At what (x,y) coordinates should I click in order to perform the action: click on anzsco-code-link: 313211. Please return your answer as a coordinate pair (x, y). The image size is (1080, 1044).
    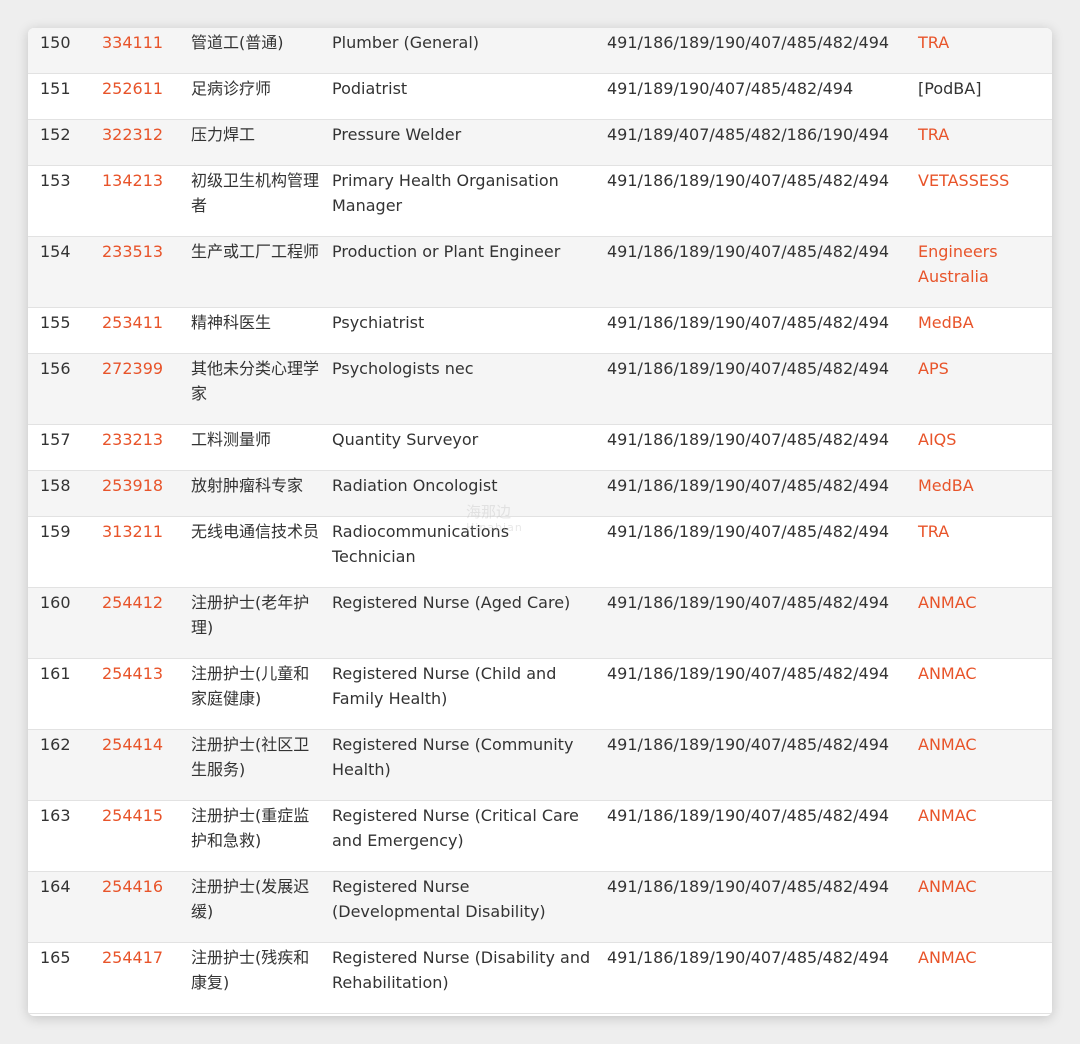
    Looking at the image, I should click on (146, 552).